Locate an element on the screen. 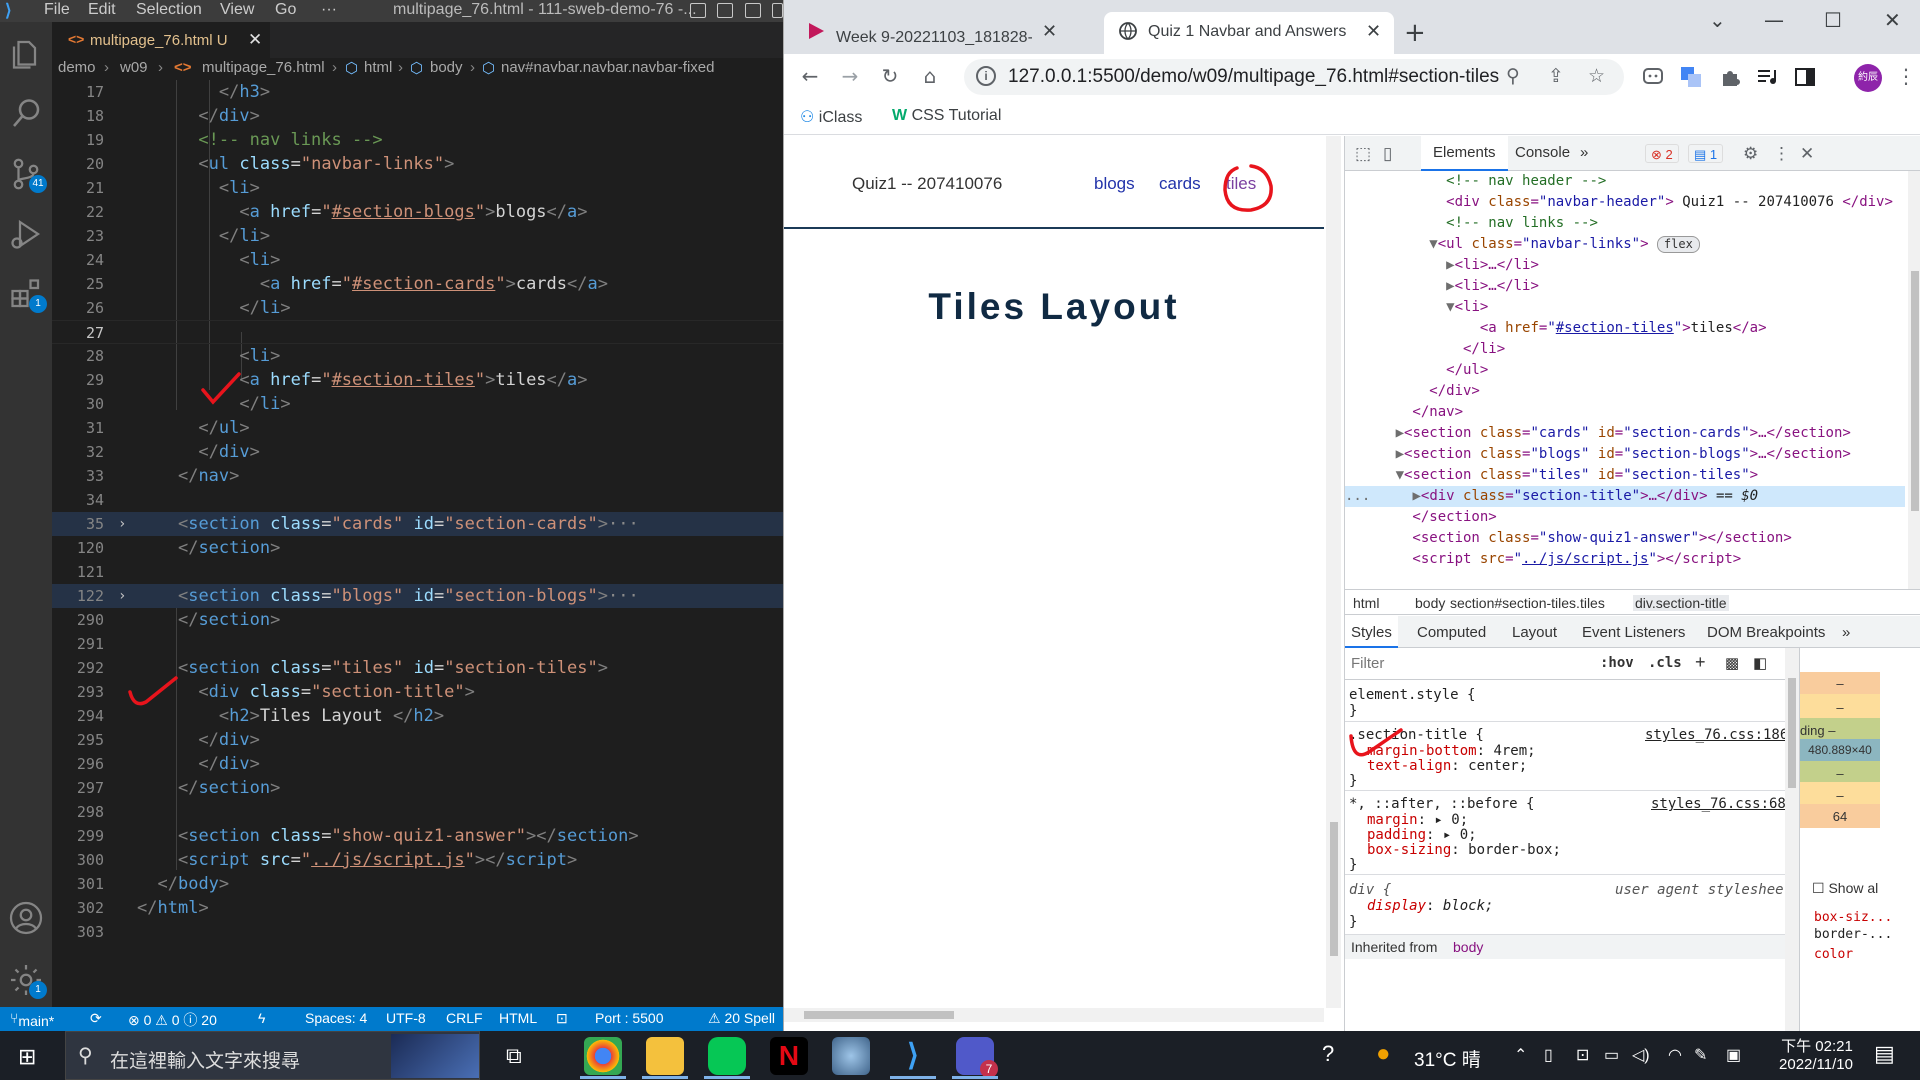  home-icon: ⌂ is located at coordinates (930, 76).